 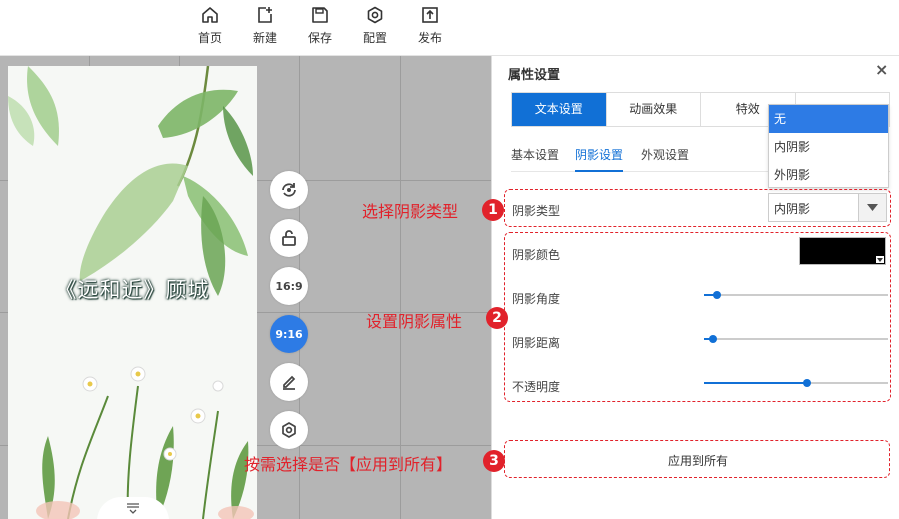 What do you see at coordinates (697, 317) in the screenshot?
I see `step2-highlight-box` at bounding box center [697, 317].